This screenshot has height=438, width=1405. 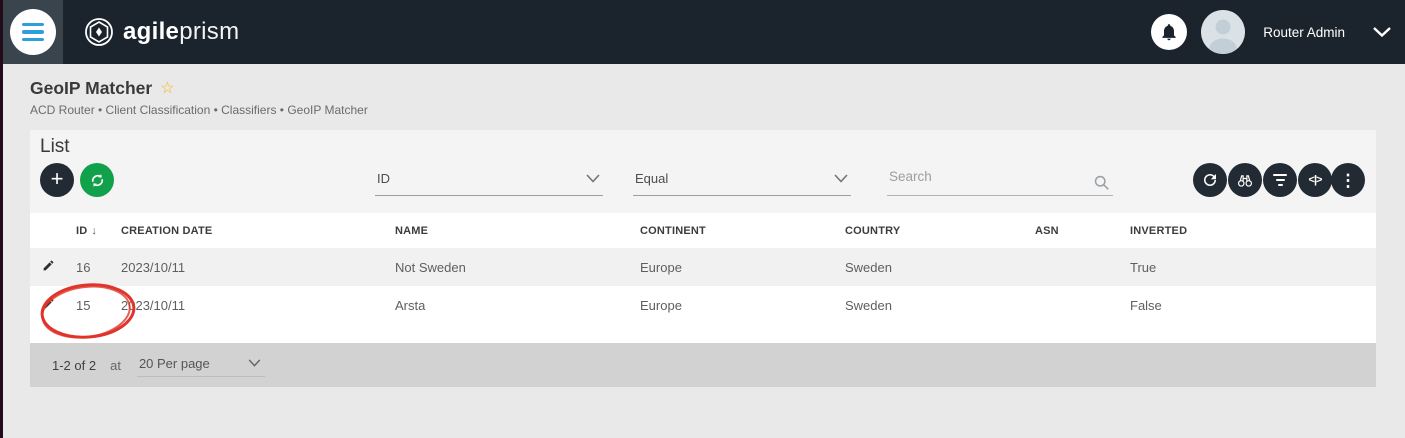 I want to click on search-box, so click(x=1000, y=181).